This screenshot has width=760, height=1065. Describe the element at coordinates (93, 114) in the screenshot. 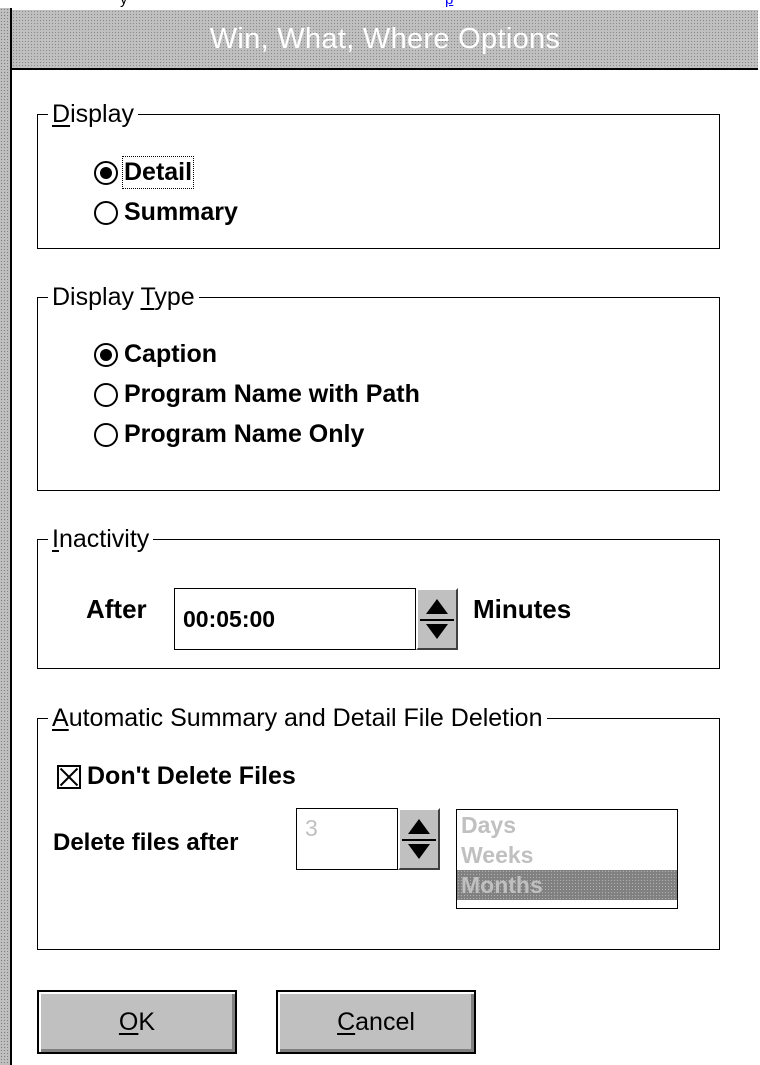

I see `display-group-legend: Display` at that location.